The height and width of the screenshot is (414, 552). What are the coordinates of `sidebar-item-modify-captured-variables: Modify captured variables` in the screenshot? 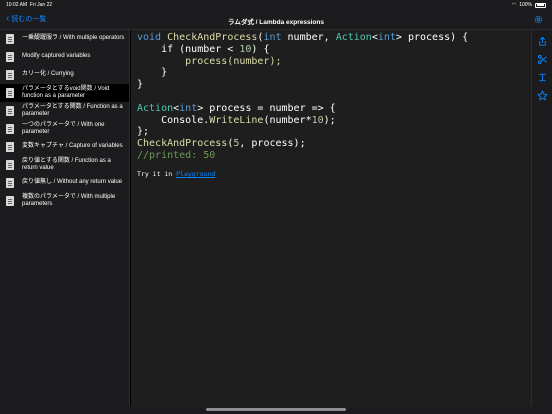 It's located at (64, 57).